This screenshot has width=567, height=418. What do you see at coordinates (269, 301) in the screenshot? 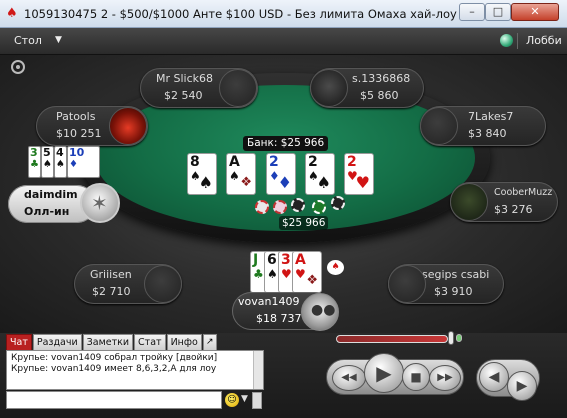
I see `hero-name: vovan1409` at bounding box center [269, 301].